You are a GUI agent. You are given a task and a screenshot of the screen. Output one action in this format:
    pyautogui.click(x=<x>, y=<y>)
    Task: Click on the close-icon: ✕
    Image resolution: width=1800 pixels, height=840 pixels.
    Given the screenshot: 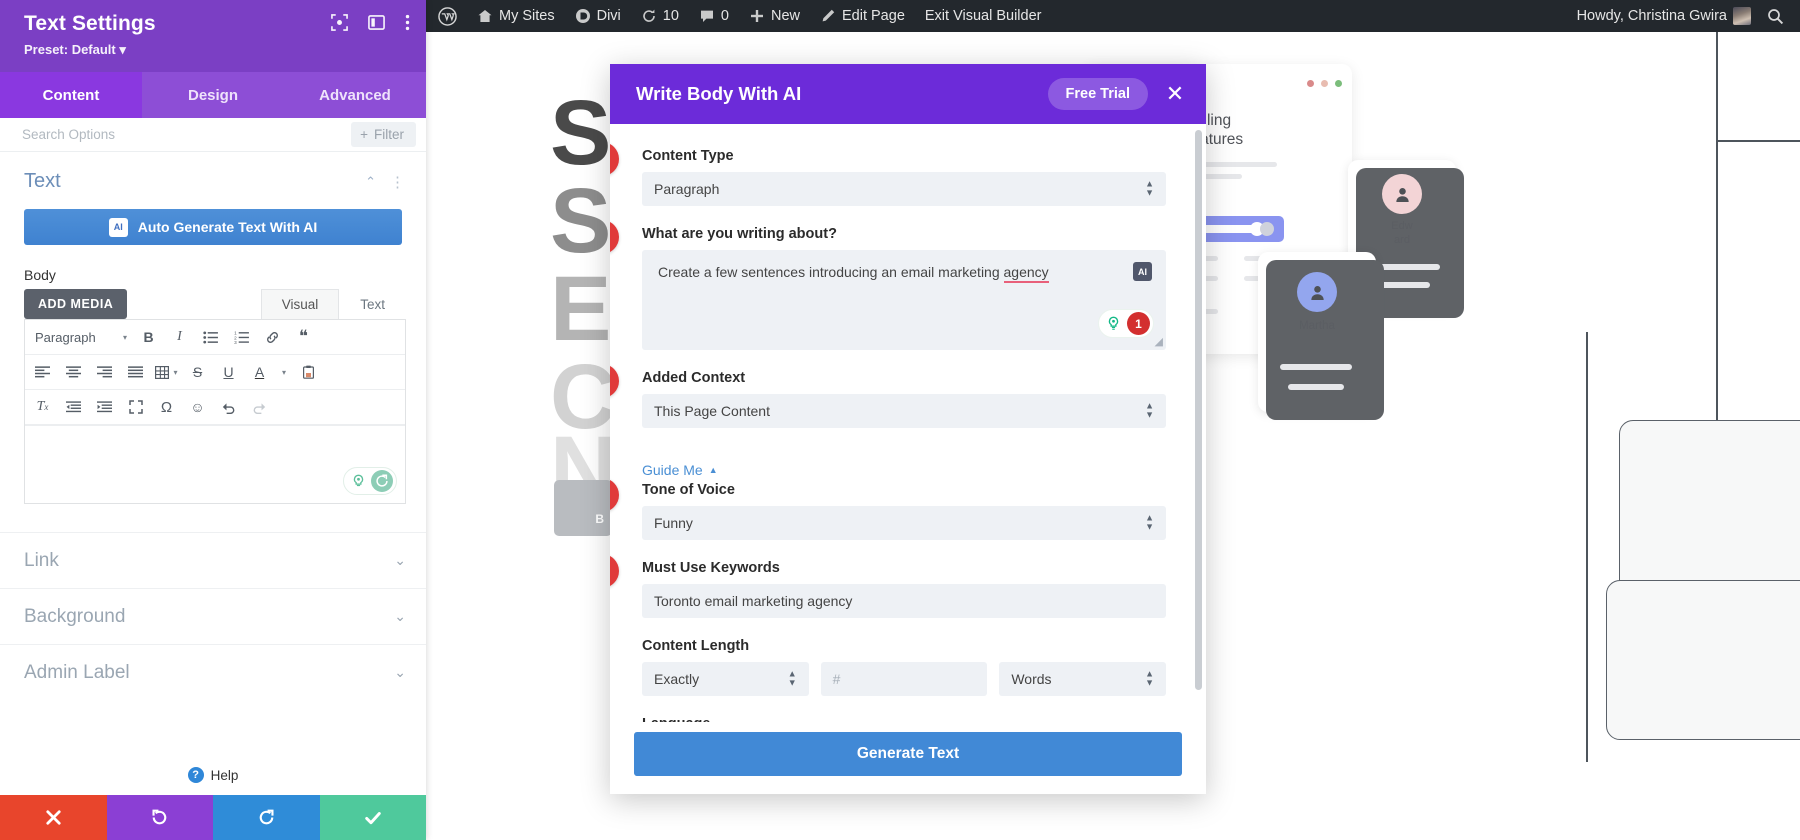 What is the action you would take?
    pyautogui.click(x=1175, y=94)
    